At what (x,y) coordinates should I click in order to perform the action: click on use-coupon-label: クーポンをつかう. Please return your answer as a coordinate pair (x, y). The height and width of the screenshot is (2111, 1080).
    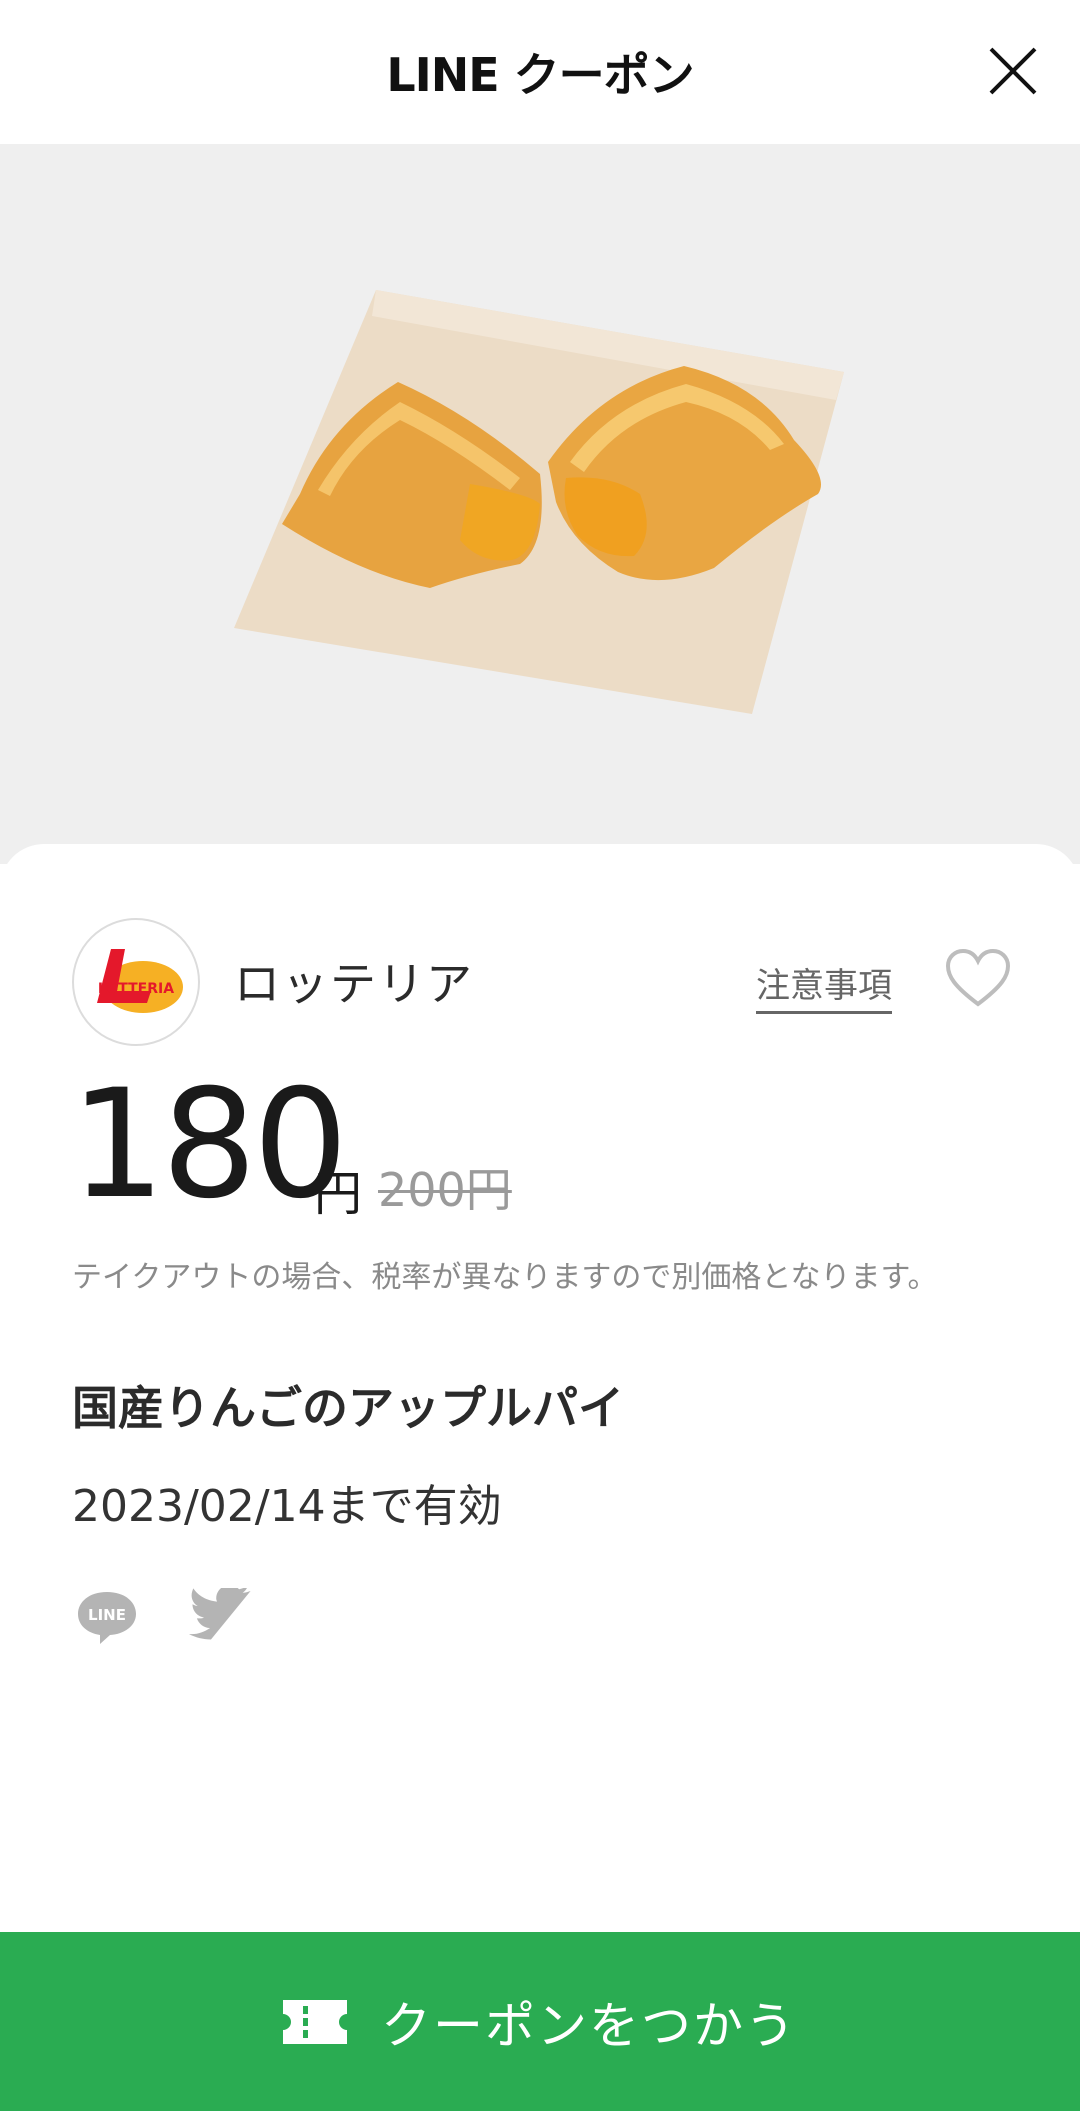
    Looking at the image, I should click on (589, 2025).